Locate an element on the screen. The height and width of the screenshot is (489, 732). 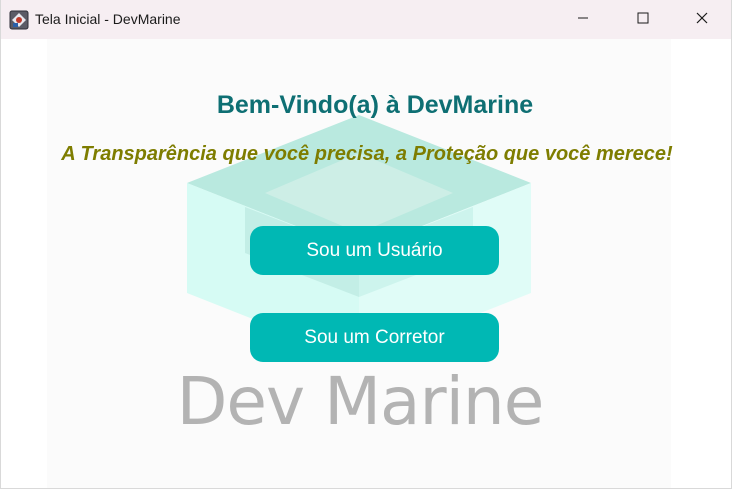
maximize-button is located at coordinates (643, 19).